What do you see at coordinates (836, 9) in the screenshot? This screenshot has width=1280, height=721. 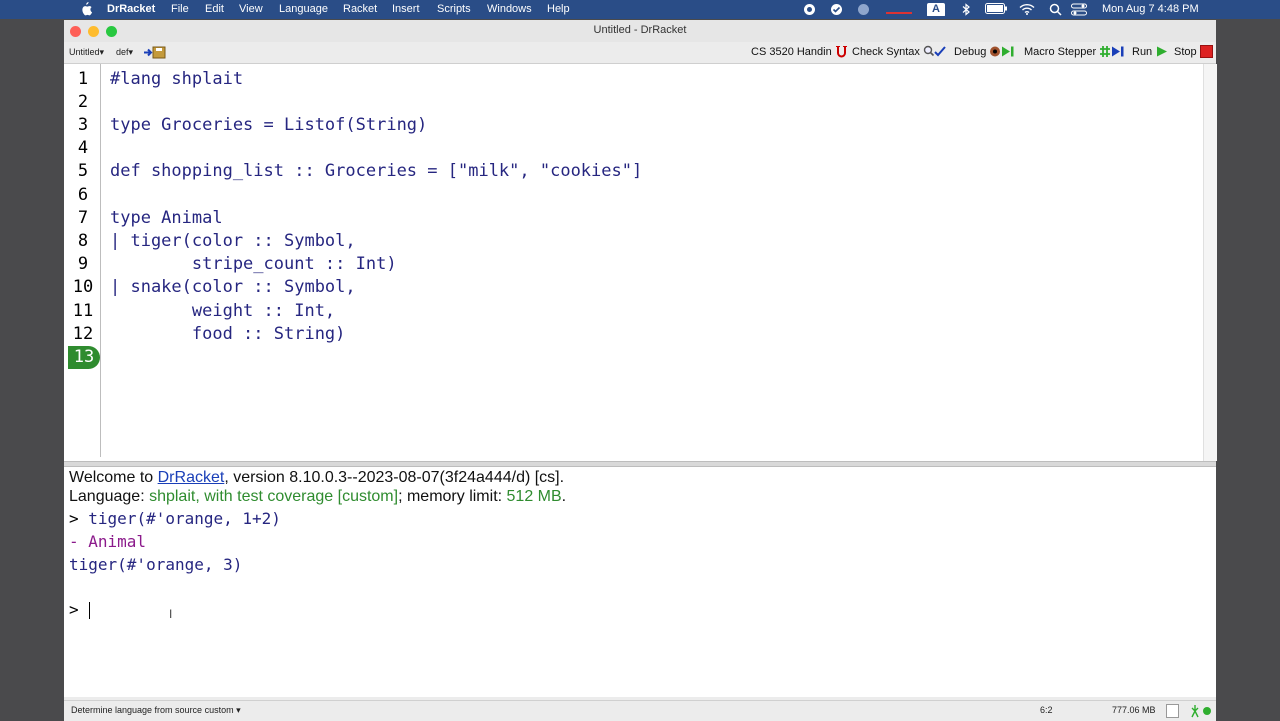 I see `check-circle-icon` at bounding box center [836, 9].